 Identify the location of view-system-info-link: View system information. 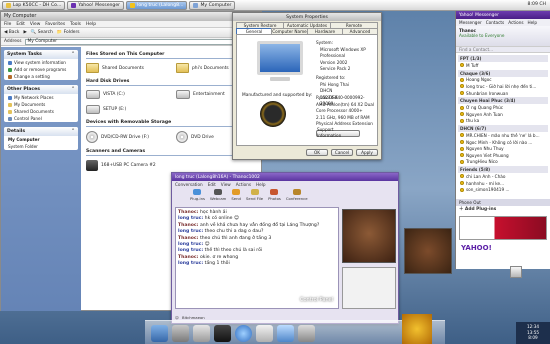
(41, 62).